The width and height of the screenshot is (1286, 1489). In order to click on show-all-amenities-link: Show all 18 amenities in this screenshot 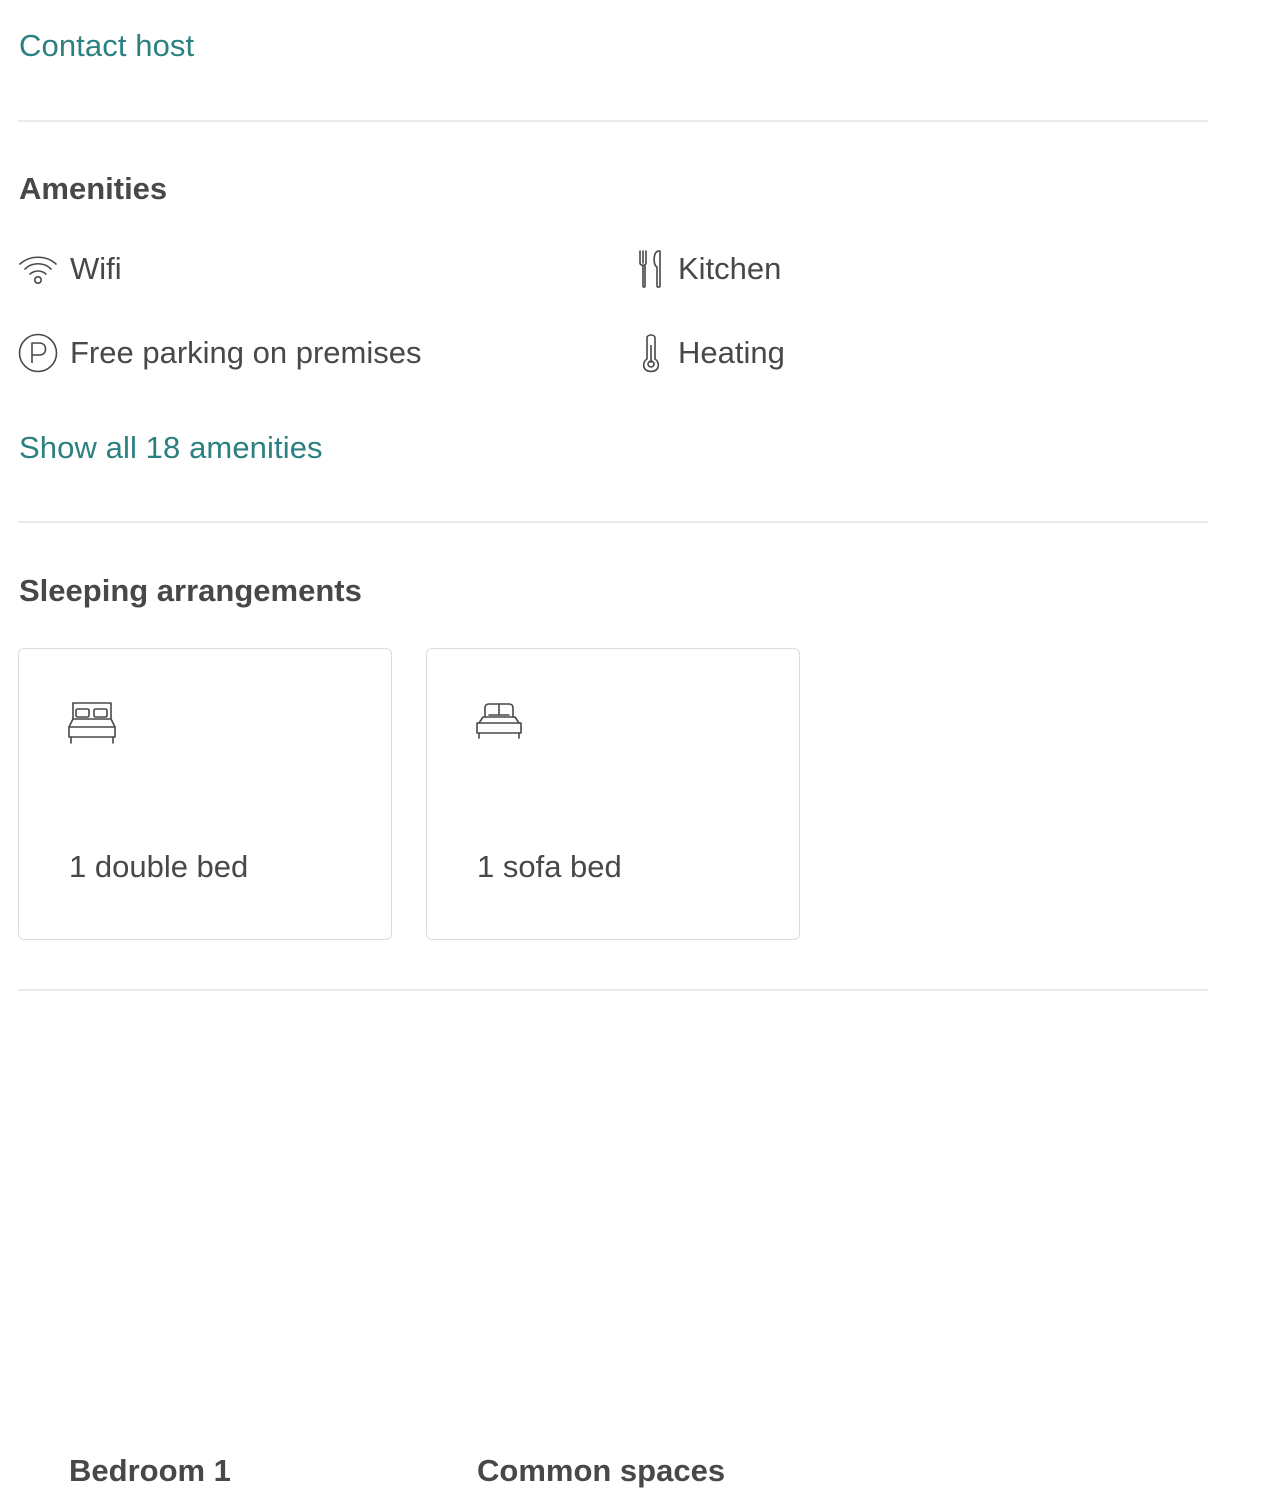, I will do `click(171, 448)`.